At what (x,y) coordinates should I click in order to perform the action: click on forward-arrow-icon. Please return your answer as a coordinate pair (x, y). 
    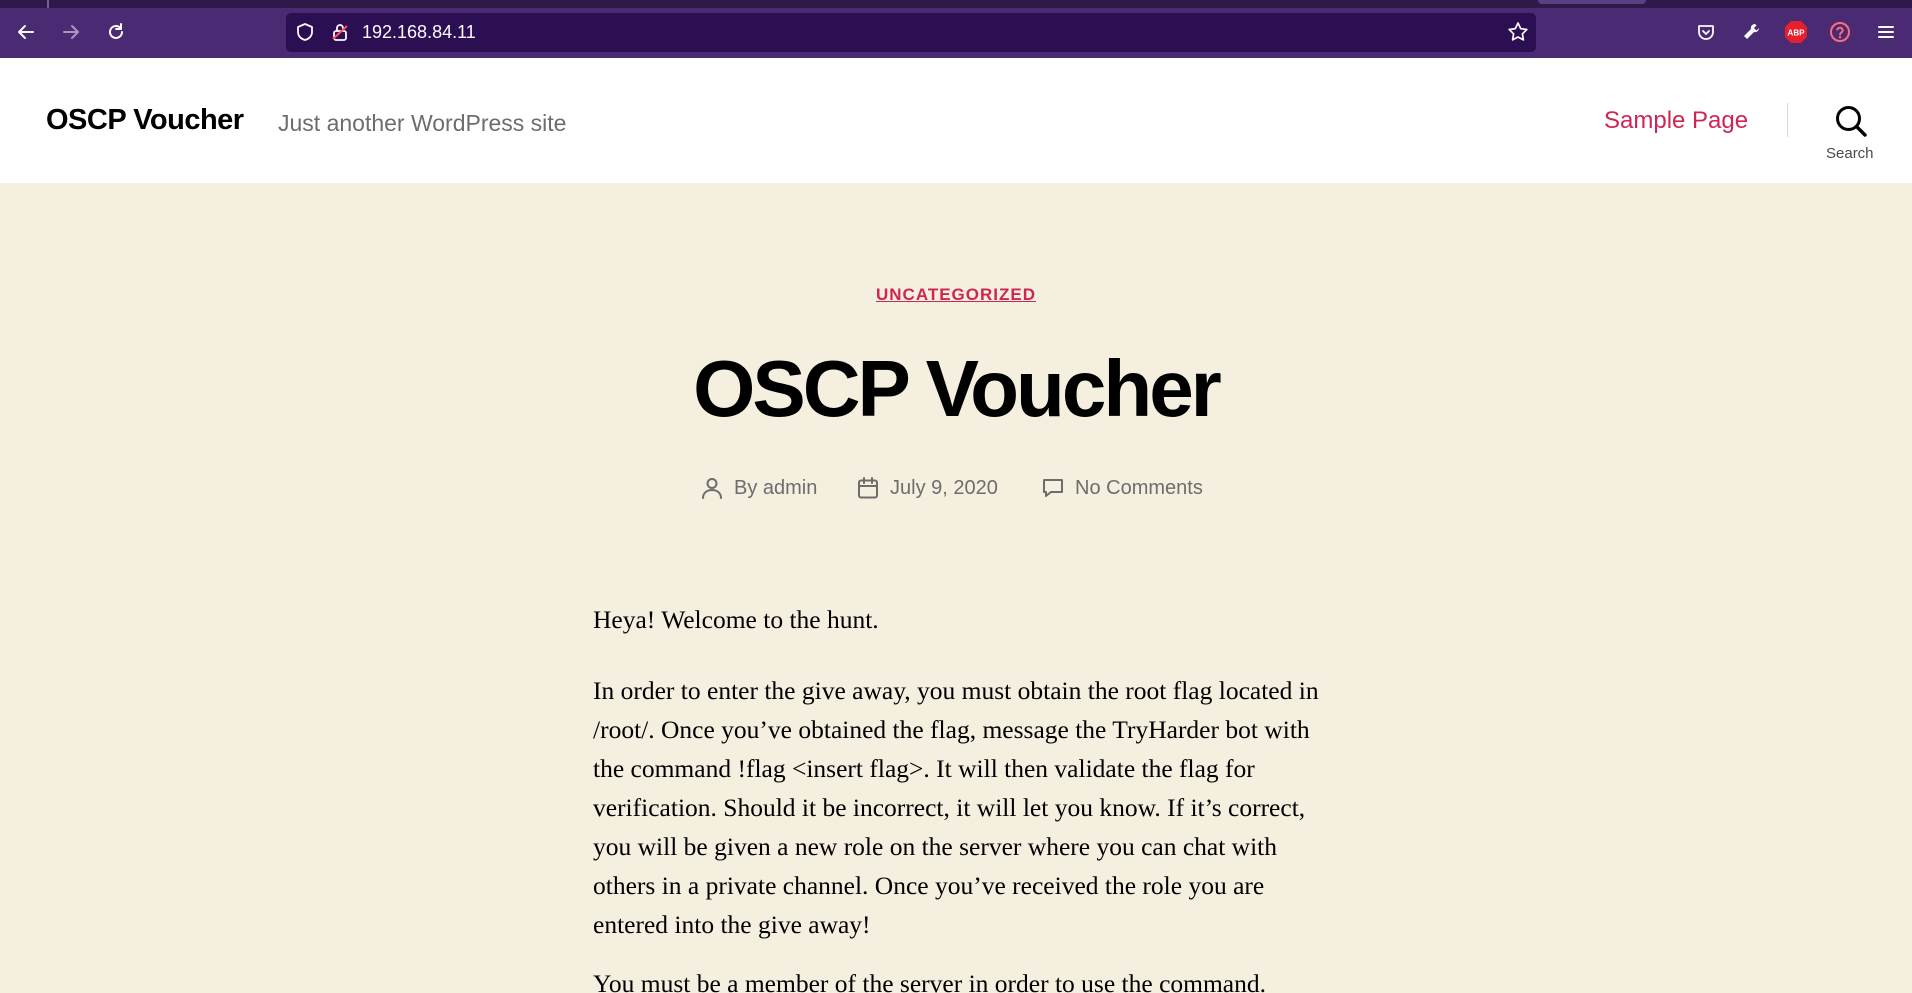
    Looking at the image, I should click on (71, 32).